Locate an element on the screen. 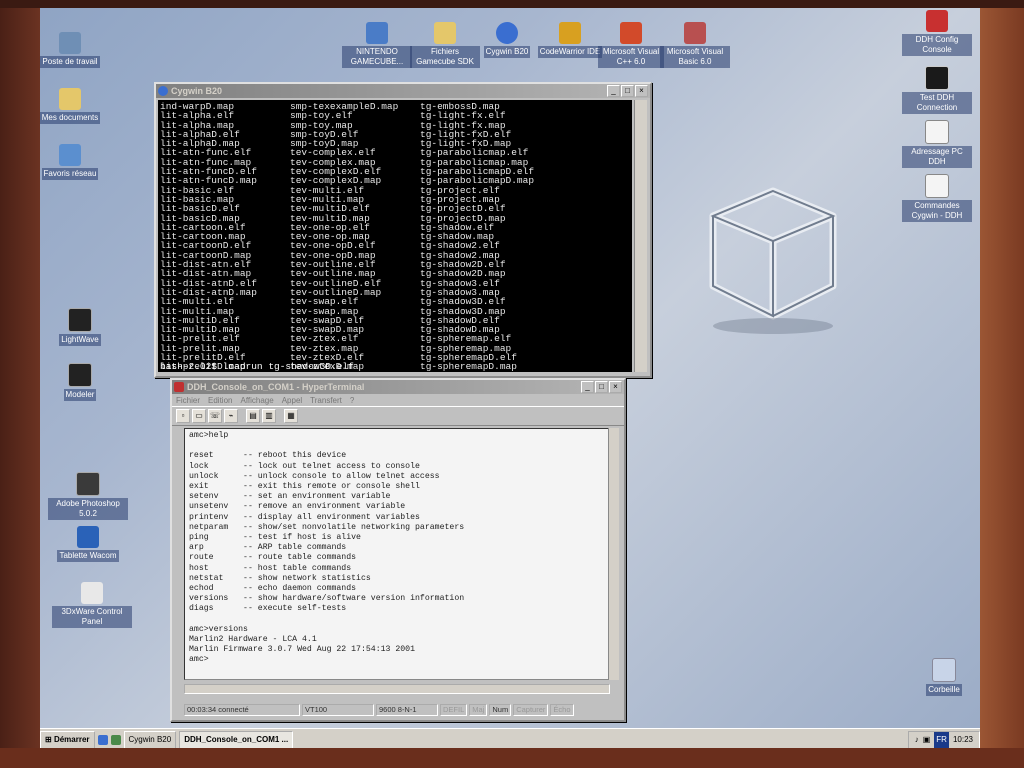  visual-cpp-icon: Microsoft Visual C++ 6.0 is located at coordinates (631, 45).